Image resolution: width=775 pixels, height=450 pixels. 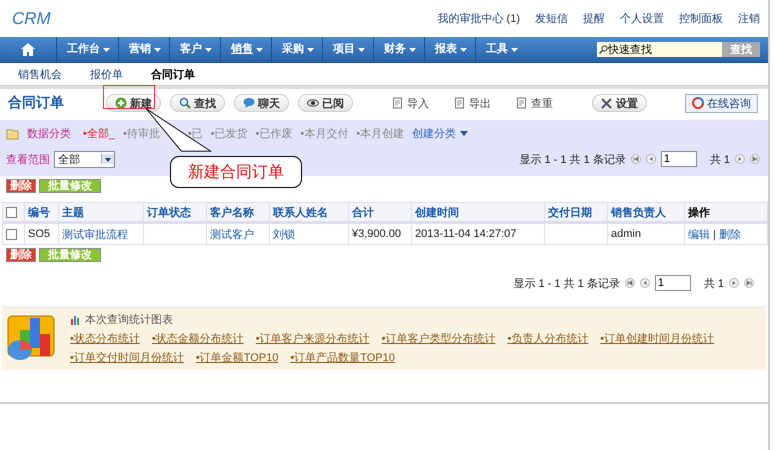 I want to click on total-pages: 共 1, so click(x=720, y=159).